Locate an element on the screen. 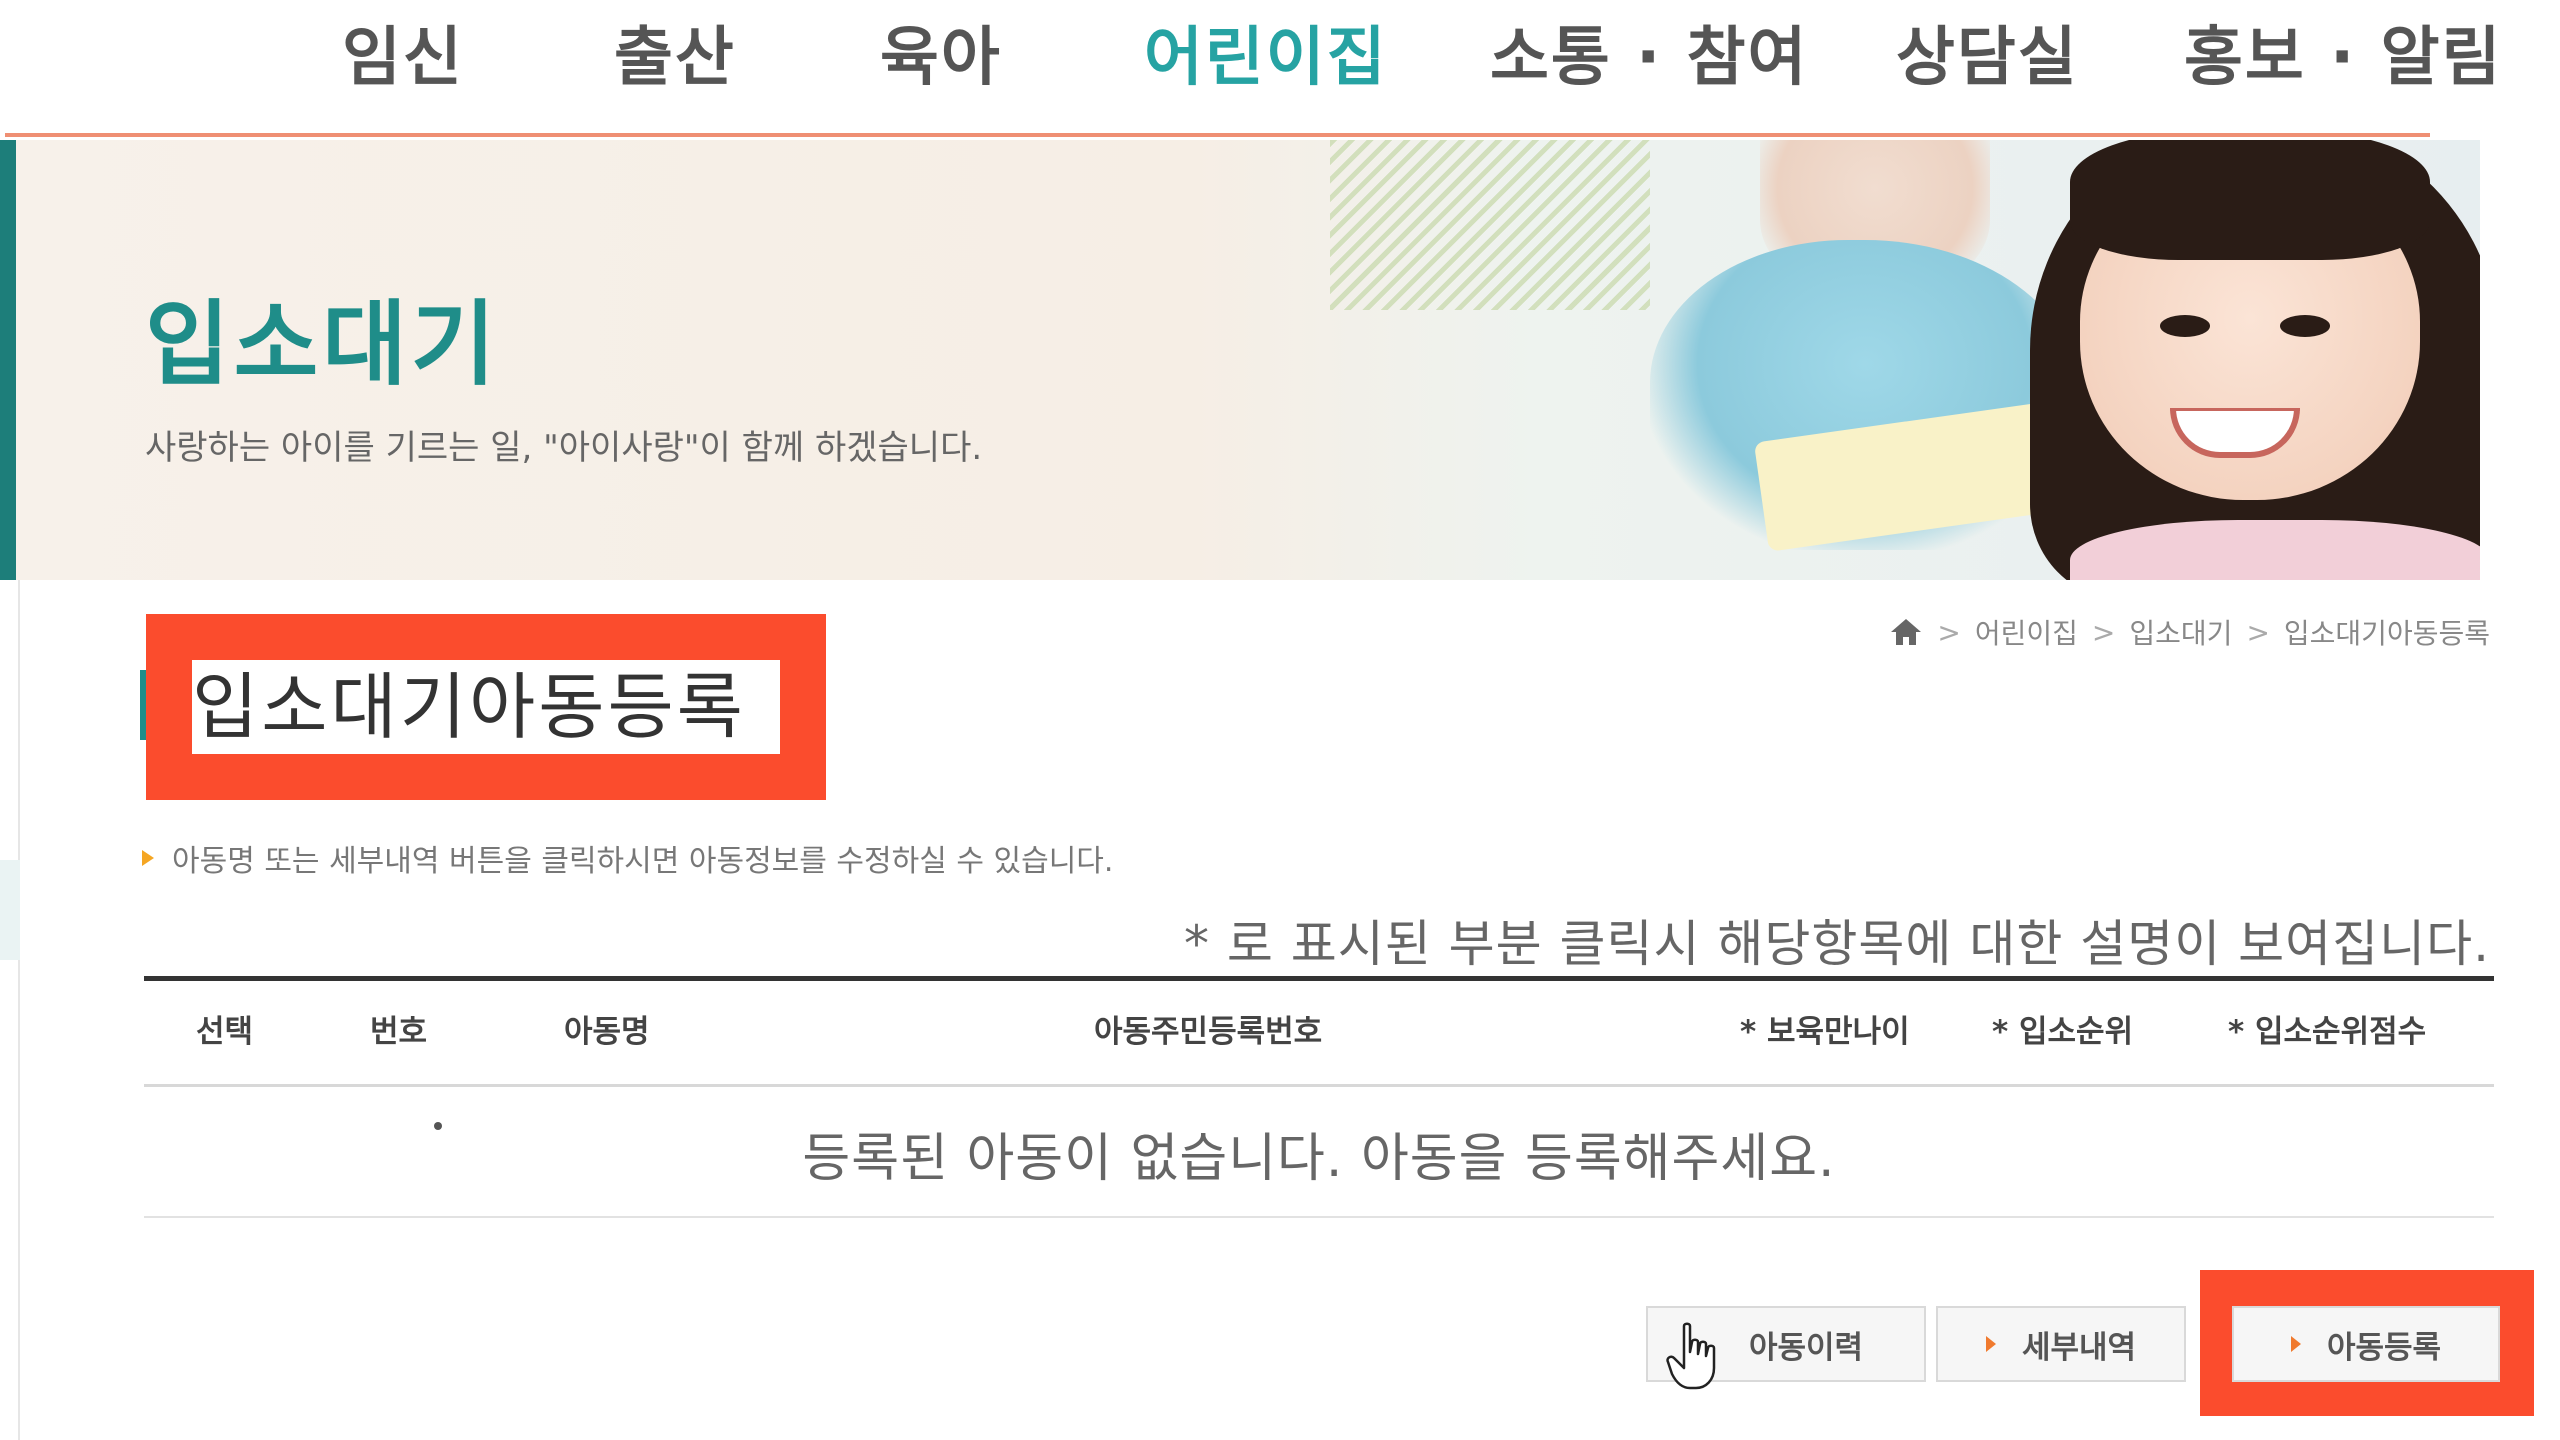  nav-item-daycare: 어린이집 is located at coordinates (1266, 52).